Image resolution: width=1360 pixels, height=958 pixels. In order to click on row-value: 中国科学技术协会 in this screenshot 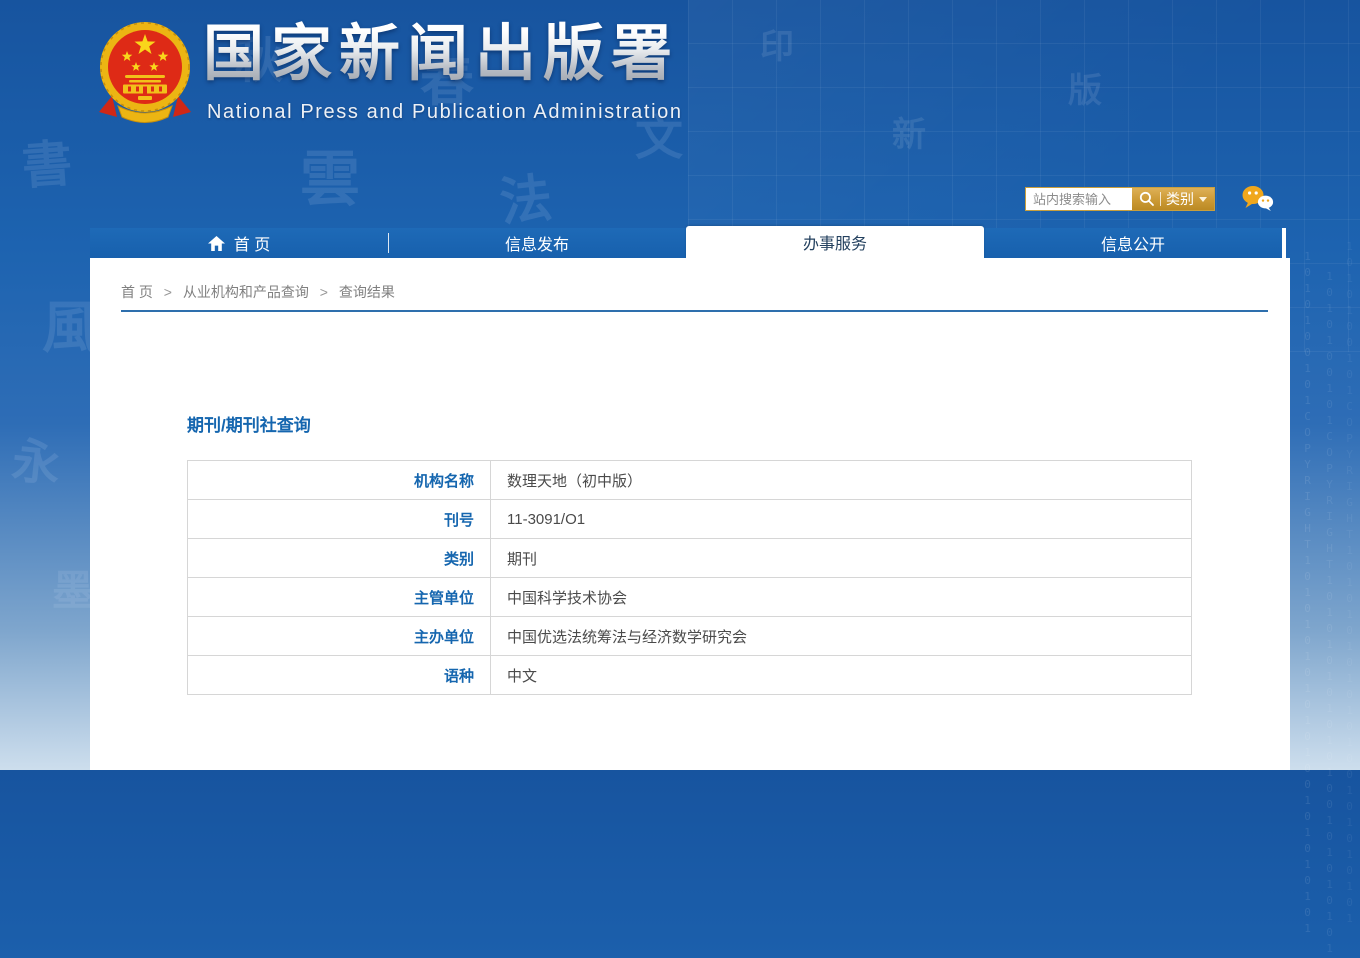, I will do `click(841, 597)`.